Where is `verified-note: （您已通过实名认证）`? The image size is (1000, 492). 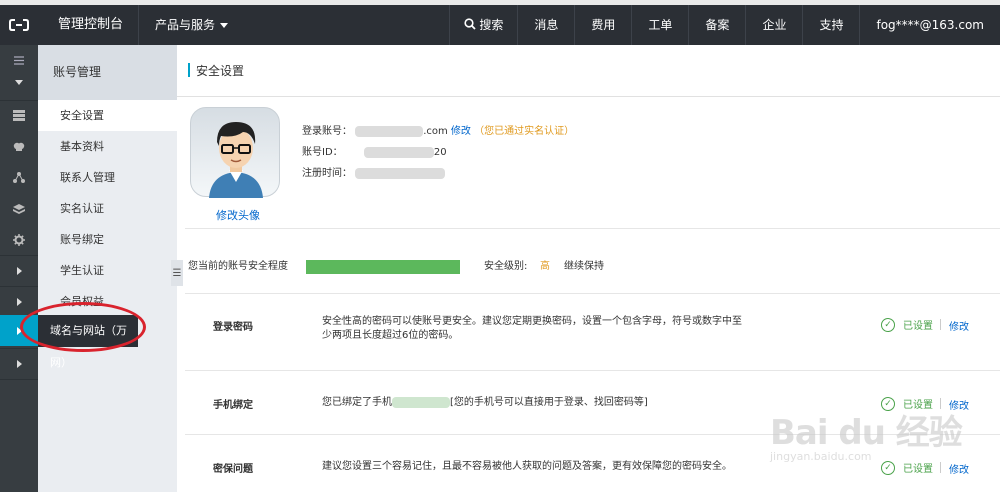 verified-note: （您已通过实名认证） is located at coordinates (524, 131).